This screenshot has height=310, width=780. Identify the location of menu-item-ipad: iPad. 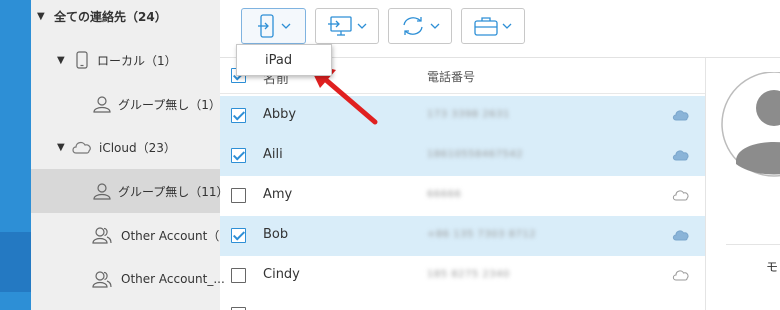
(278, 60).